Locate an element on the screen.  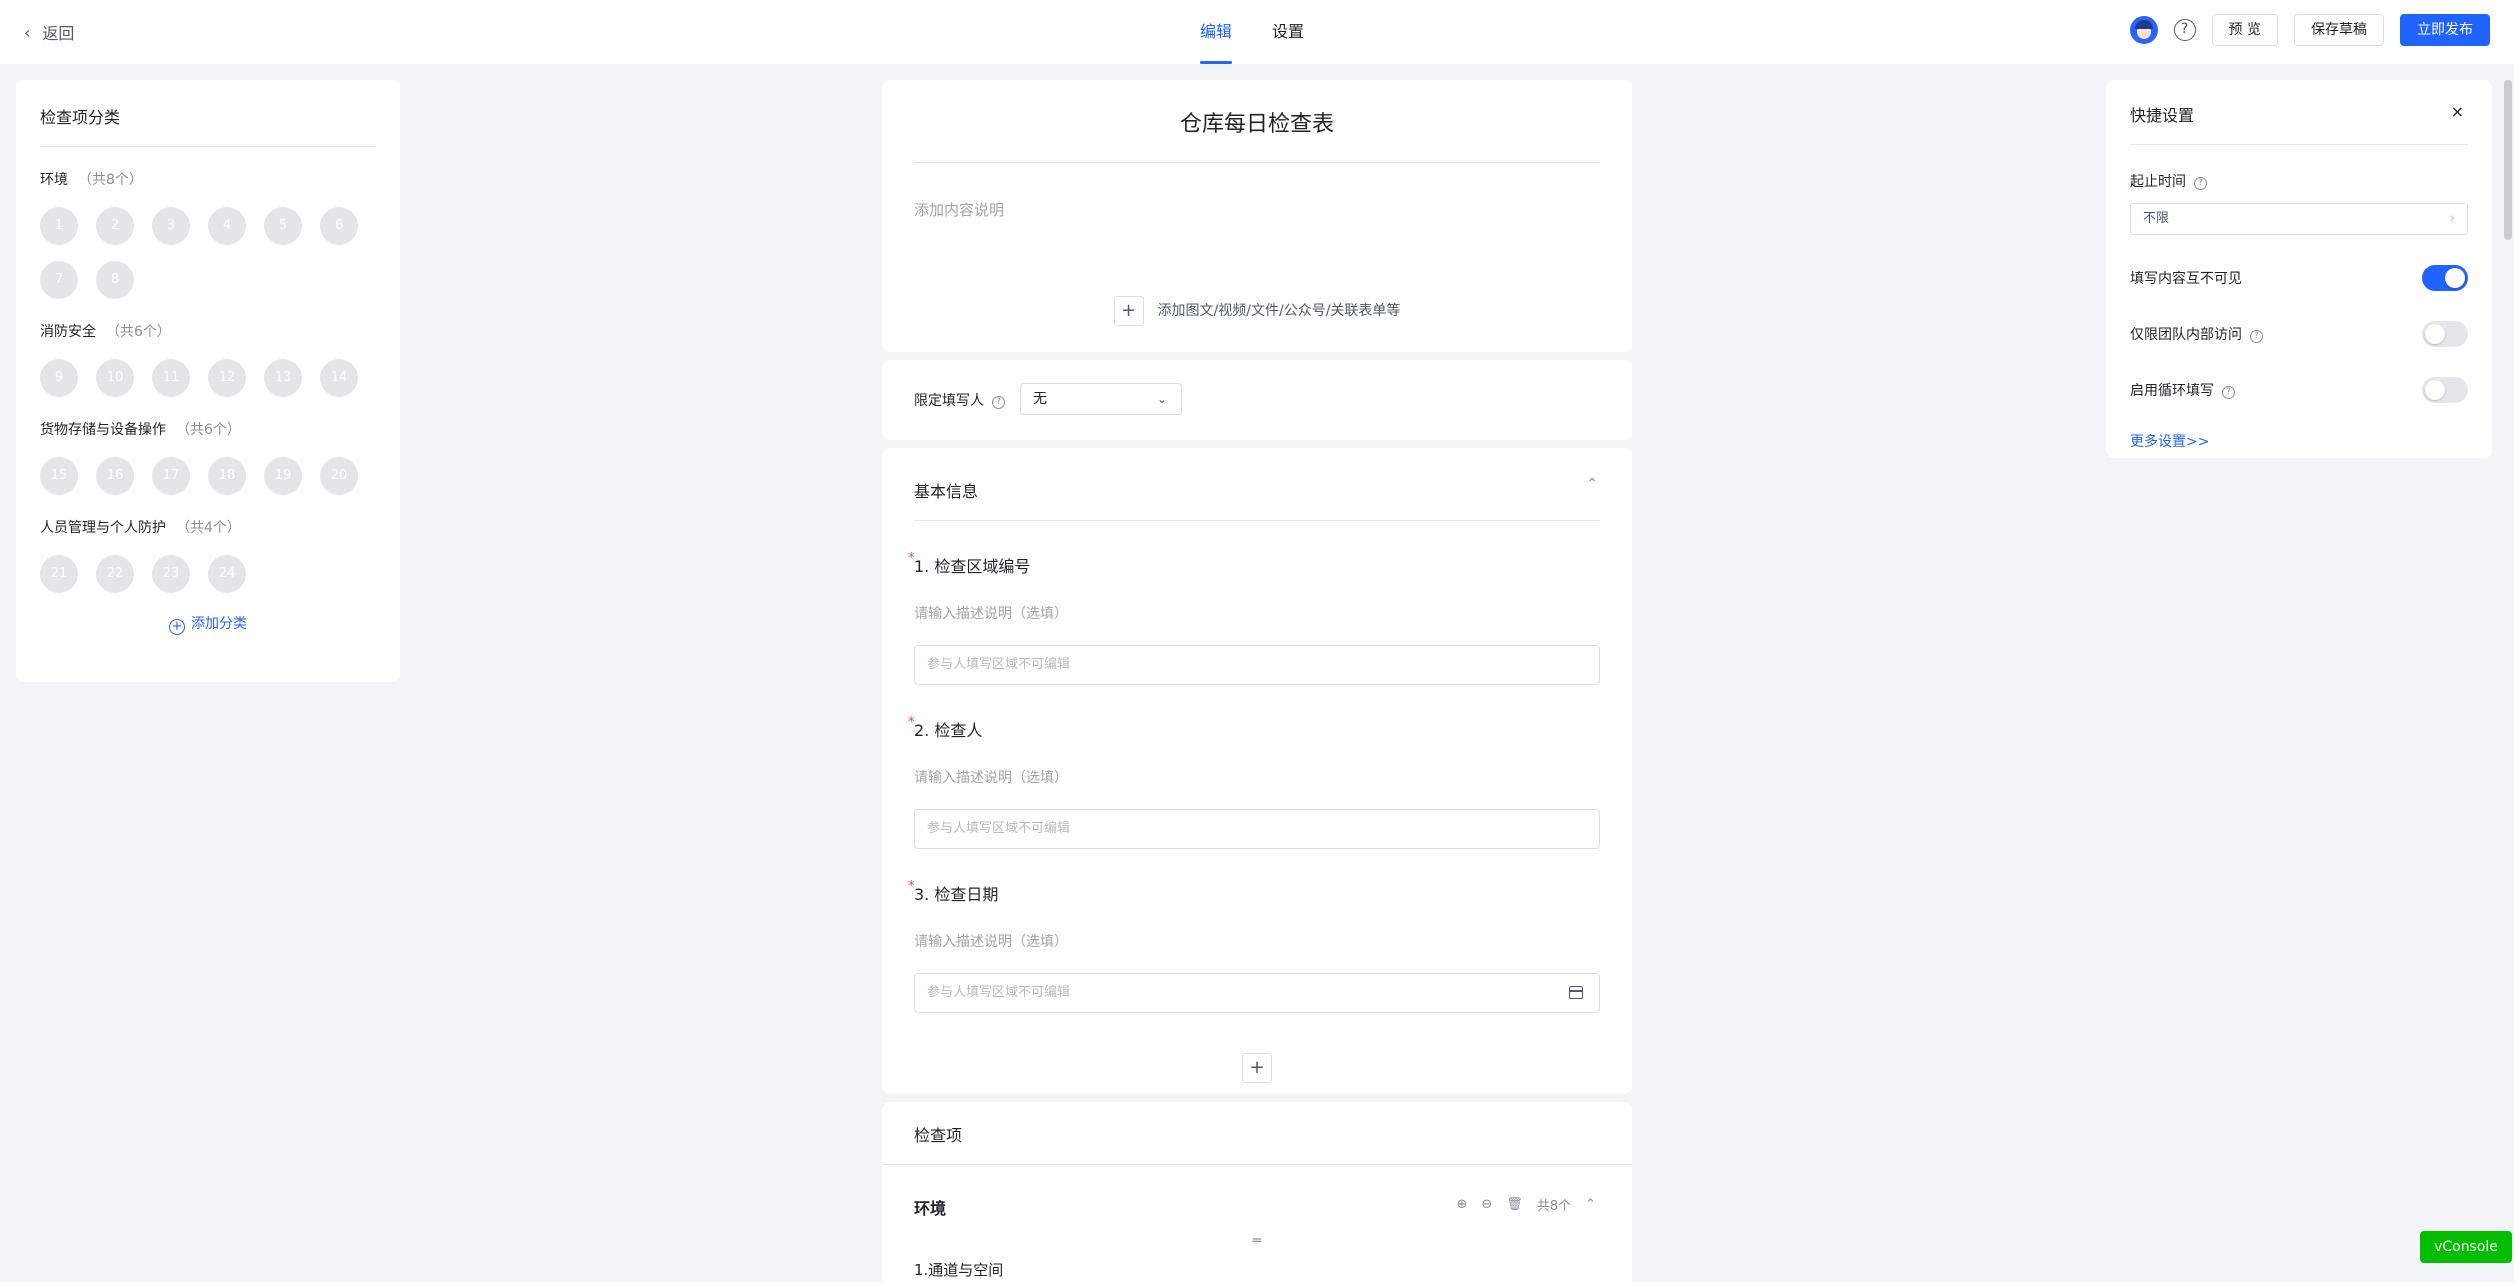
answer-field-placeholder: 参与人填写区域不可编辑 is located at coordinates (999, 992).